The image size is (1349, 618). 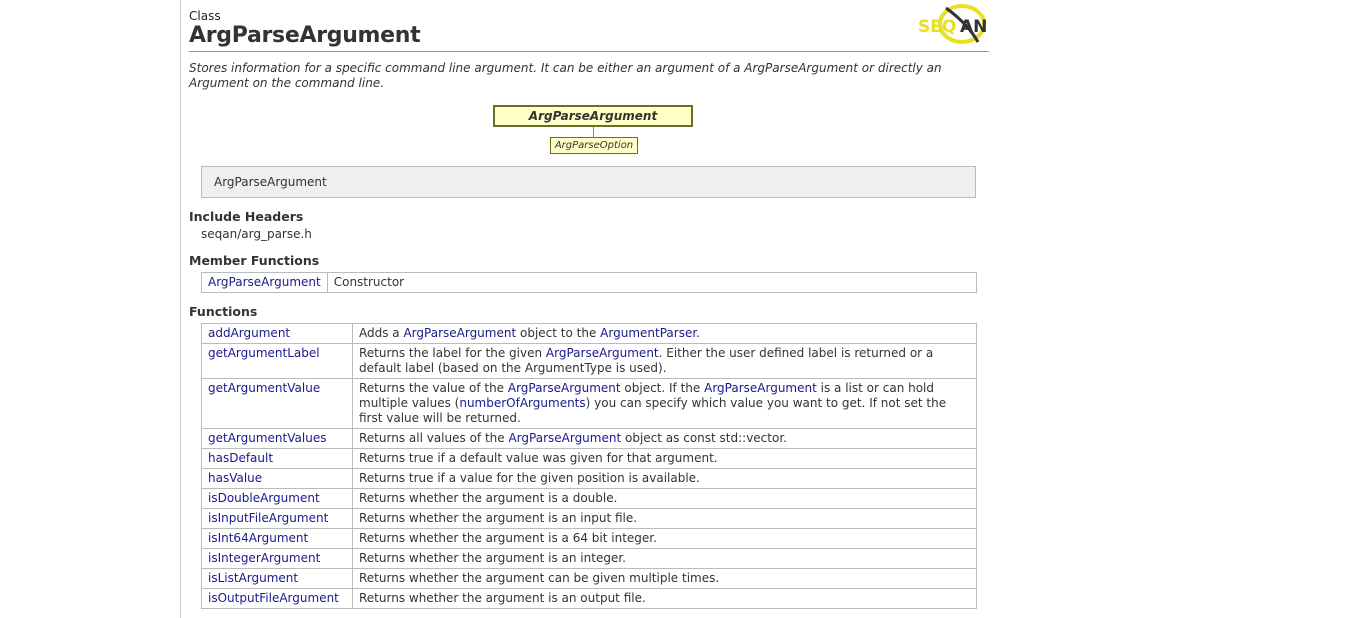 I want to click on table-row: ArgParseArgument Constructor, so click(x=589, y=282).